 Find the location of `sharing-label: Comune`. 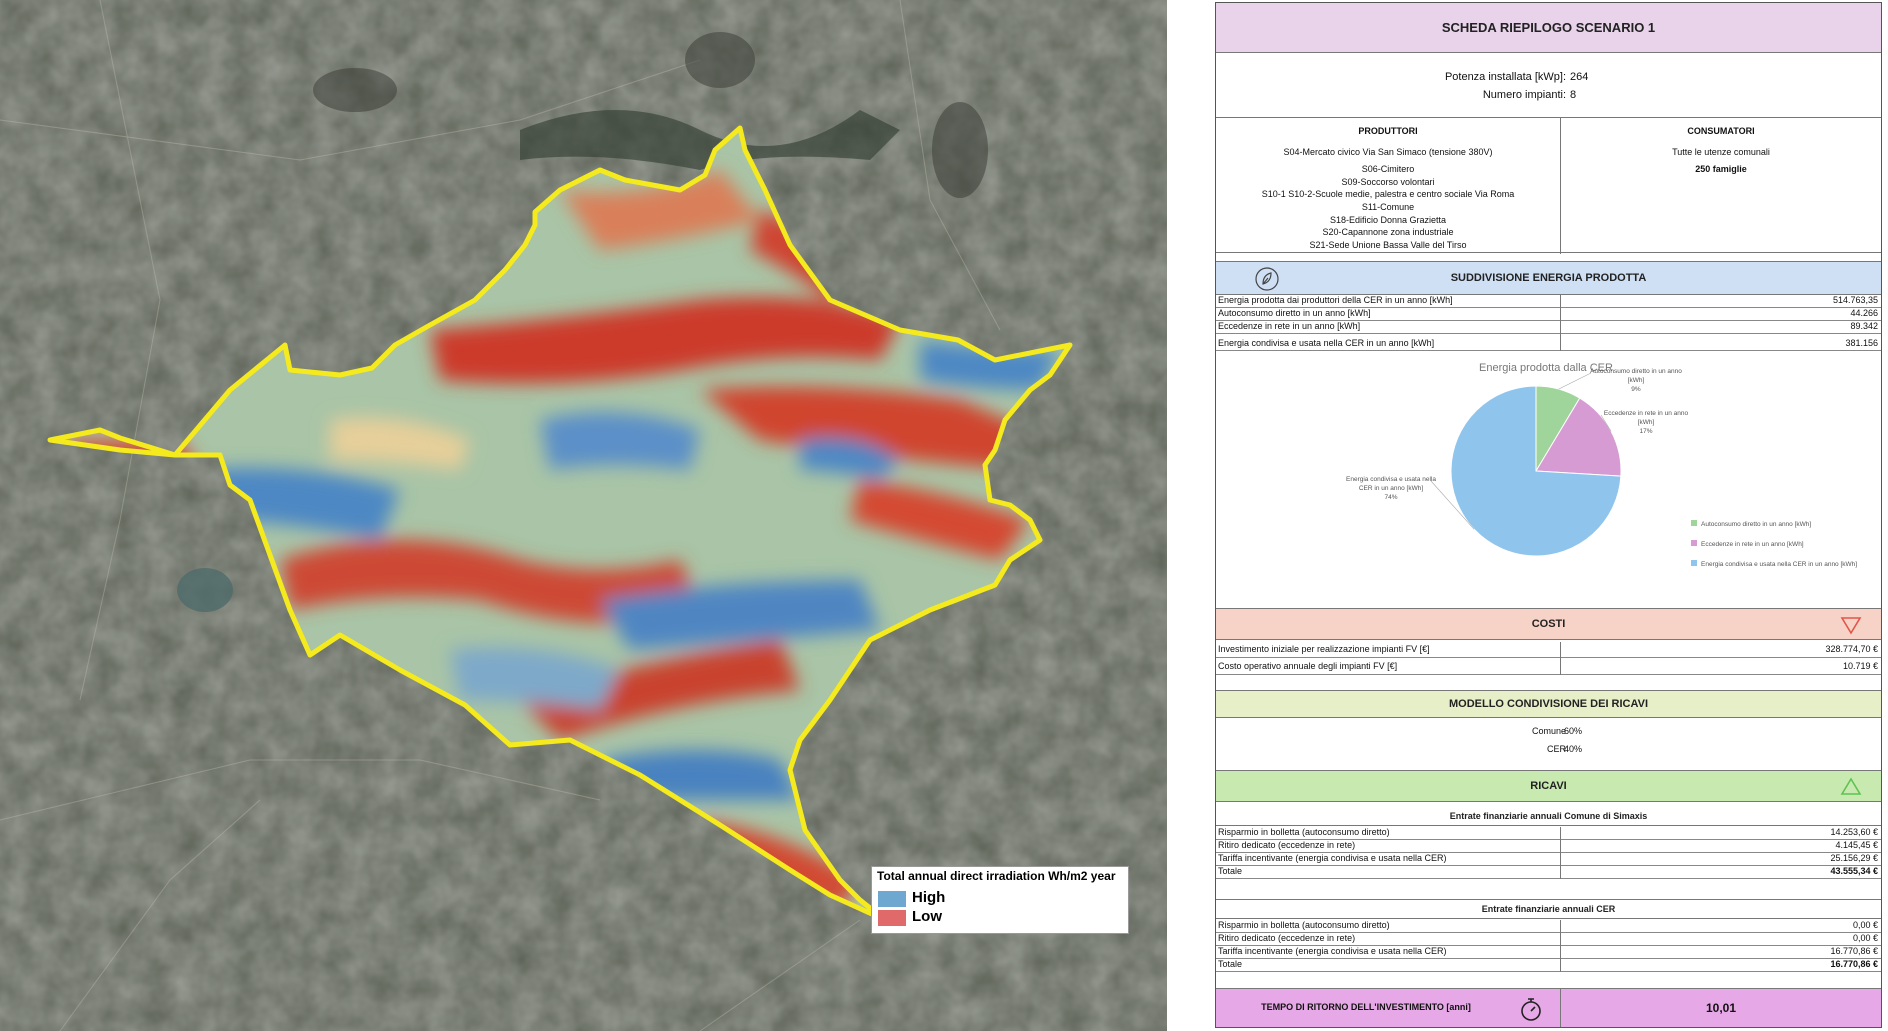

sharing-label: Comune is located at coordinates (1548, 731).